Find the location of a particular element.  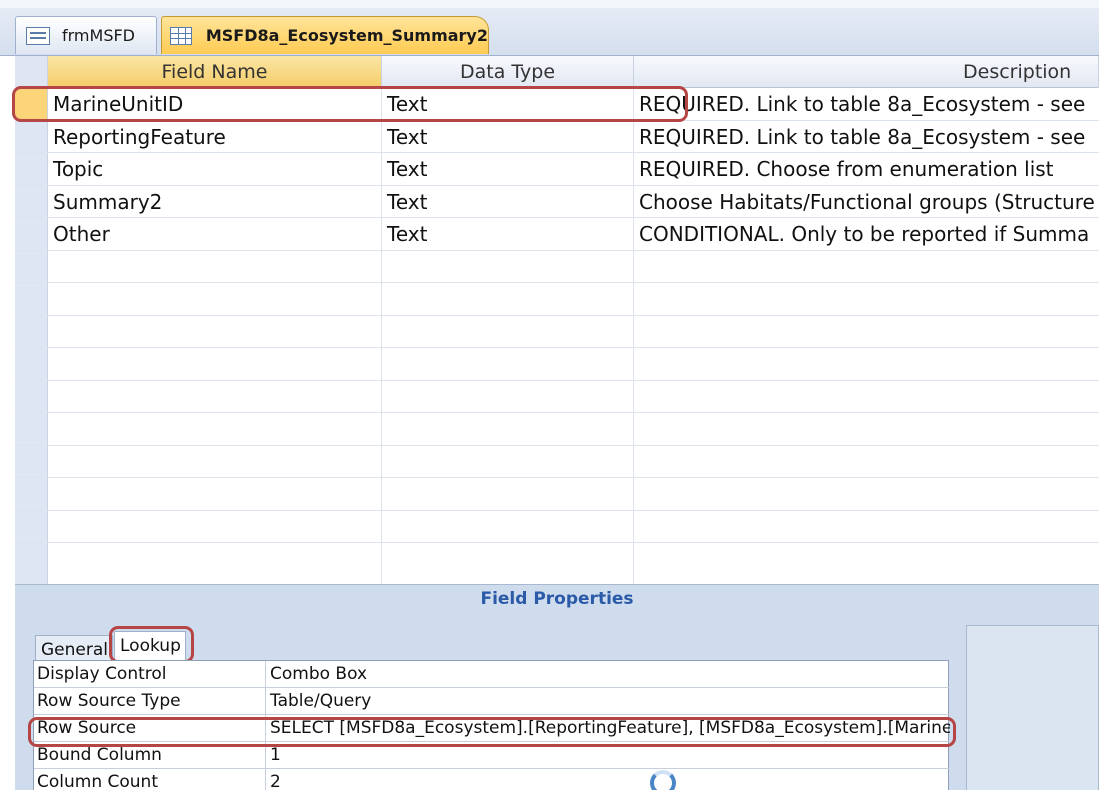

document-tab-strip: frmMSFD MSFD8a_Ecosystem_Summary2 is located at coordinates (549, 28).